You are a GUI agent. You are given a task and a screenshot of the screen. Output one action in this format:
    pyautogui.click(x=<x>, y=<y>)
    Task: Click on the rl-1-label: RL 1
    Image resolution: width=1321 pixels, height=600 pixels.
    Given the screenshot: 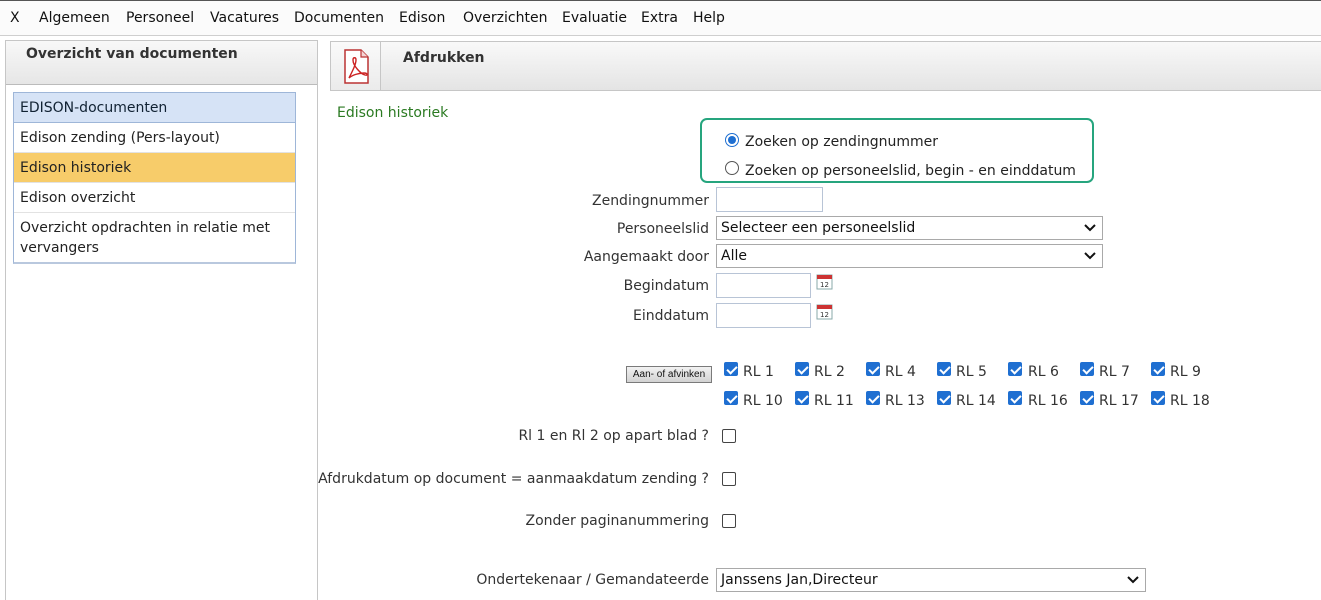 What is the action you would take?
    pyautogui.click(x=758, y=372)
    